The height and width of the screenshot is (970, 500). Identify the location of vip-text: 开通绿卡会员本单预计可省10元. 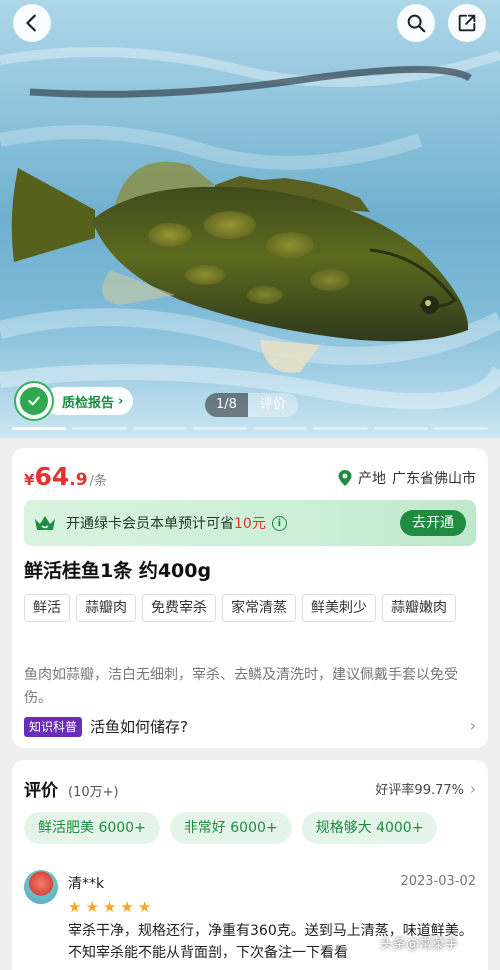
(166, 523).